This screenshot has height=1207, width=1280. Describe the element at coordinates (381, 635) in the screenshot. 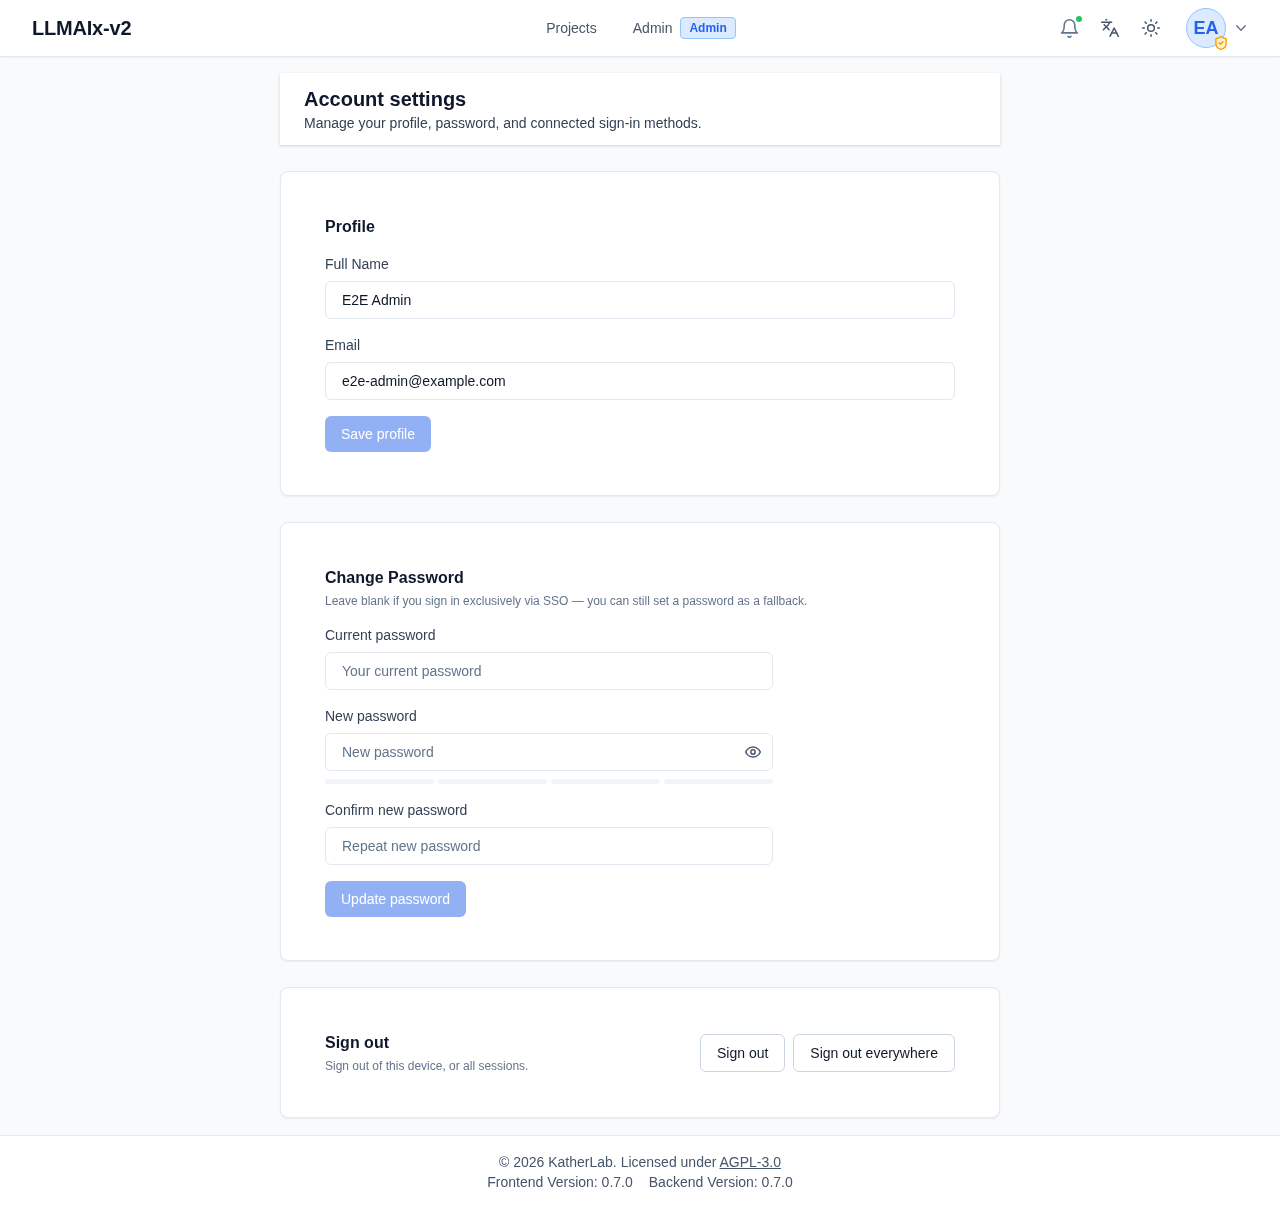

I see `field-label: Current password` at that location.